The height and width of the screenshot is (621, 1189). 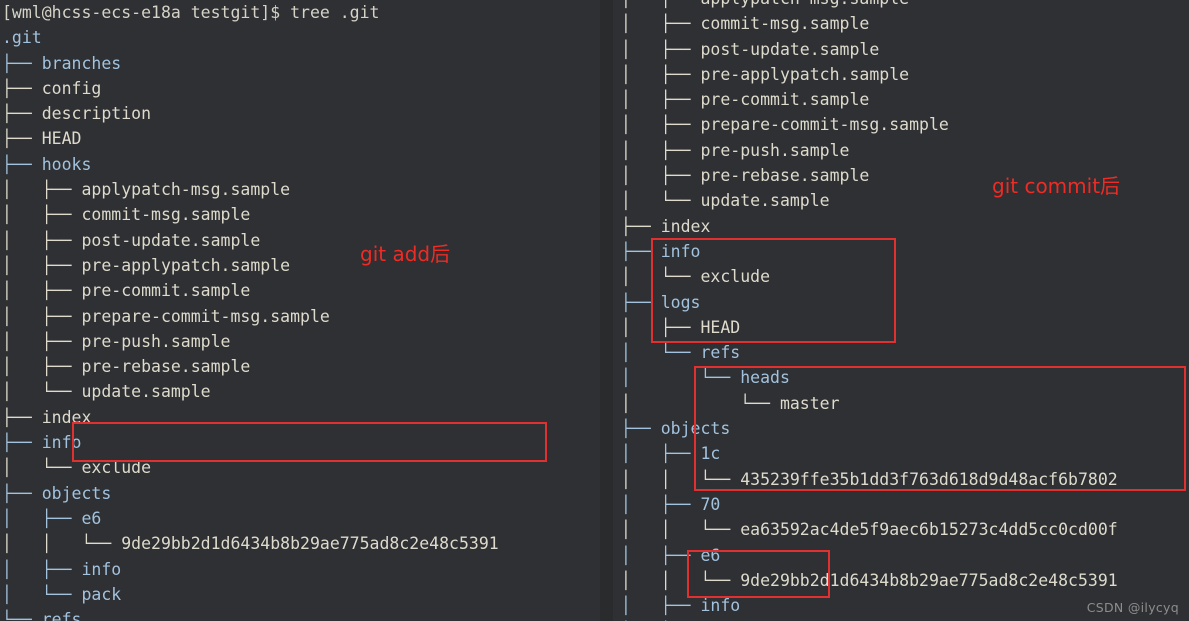 What do you see at coordinates (131, 240) in the screenshot?
I see `left-tree-line-9: │ ├── post-update.sample` at bounding box center [131, 240].